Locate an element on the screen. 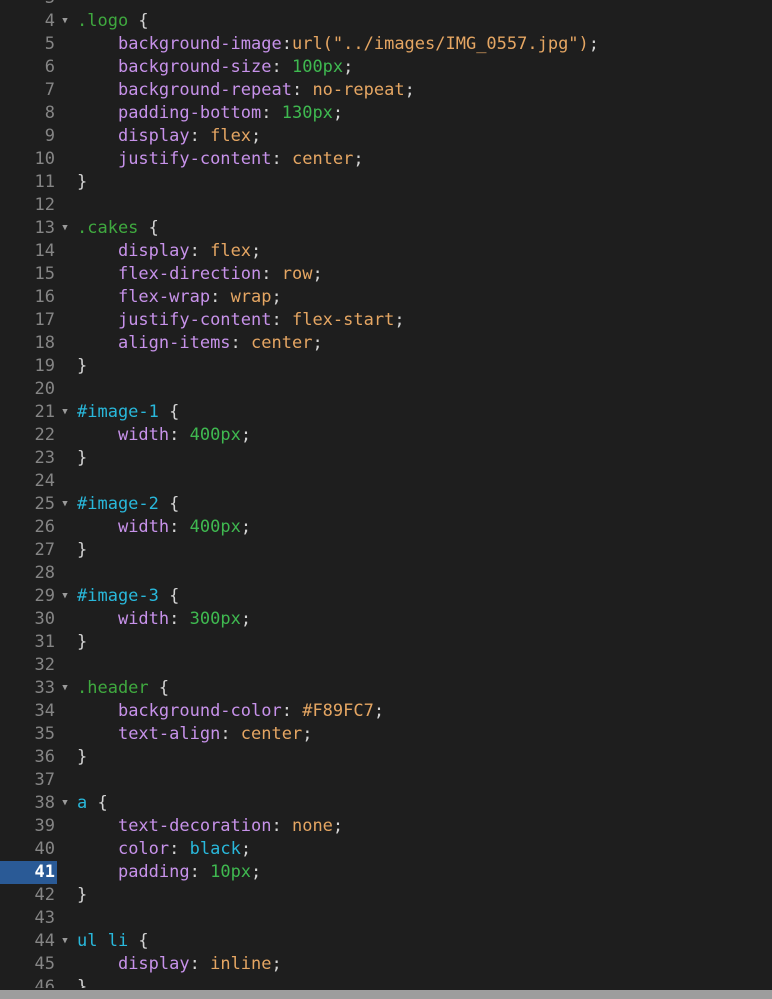 The image size is (772, 999). code-line: 25 ▼ #image-2 { is located at coordinates (386, 504).